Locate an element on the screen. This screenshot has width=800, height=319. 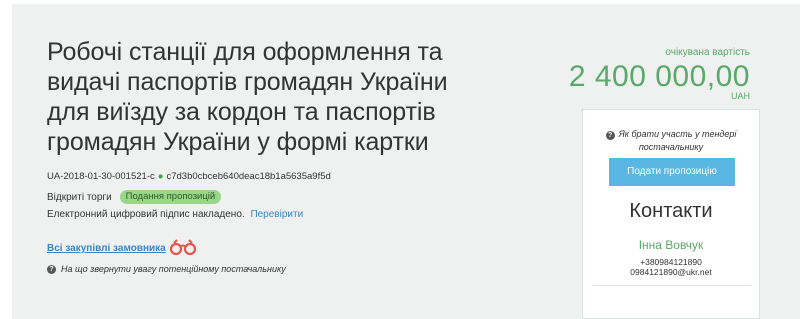
contact-email: 0984121890@ukr.net is located at coordinates (671, 272).